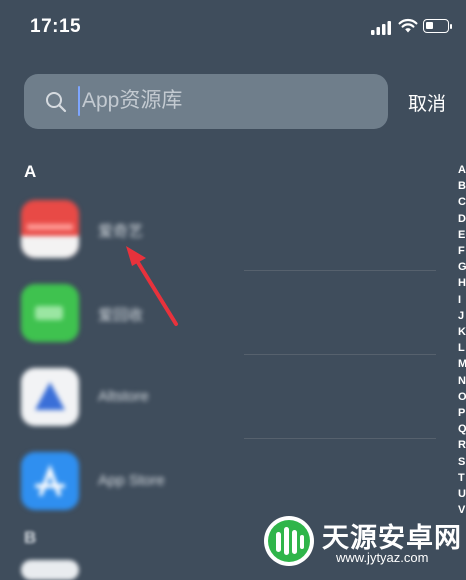  What do you see at coordinates (462, 397) in the screenshot?
I see `index-letter: O` at bounding box center [462, 397].